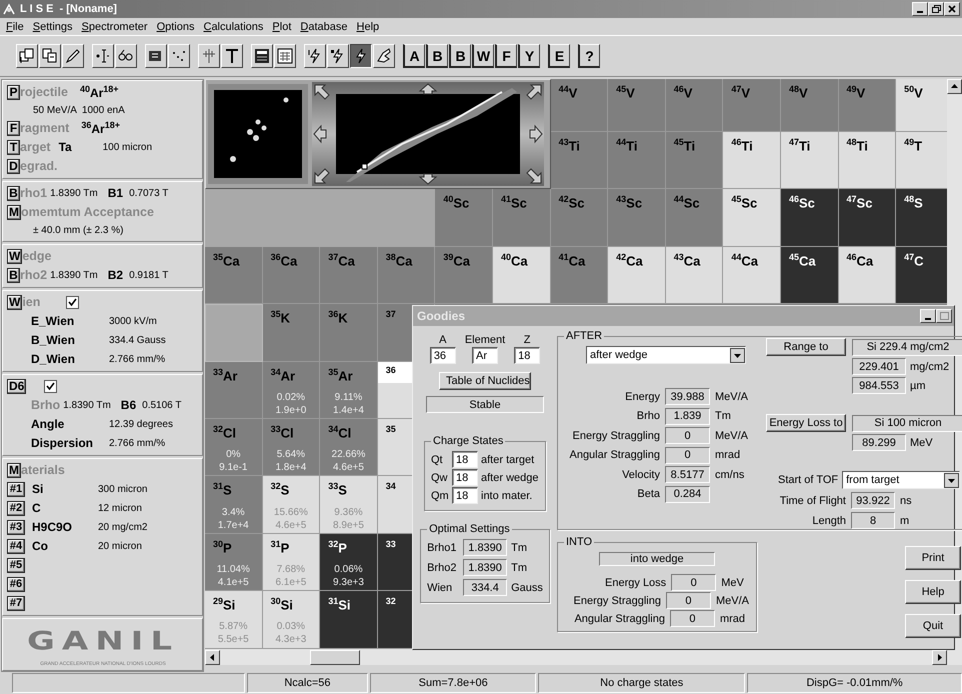  Describe the element at coordinates (529, 56) in the screenshot. I see `toolbar-button: Y` at that location.